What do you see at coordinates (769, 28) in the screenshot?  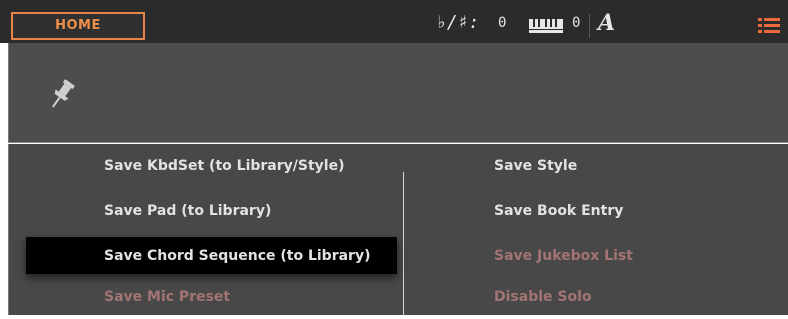 I see `list-menu-icon` at bounding box center [769, 28].